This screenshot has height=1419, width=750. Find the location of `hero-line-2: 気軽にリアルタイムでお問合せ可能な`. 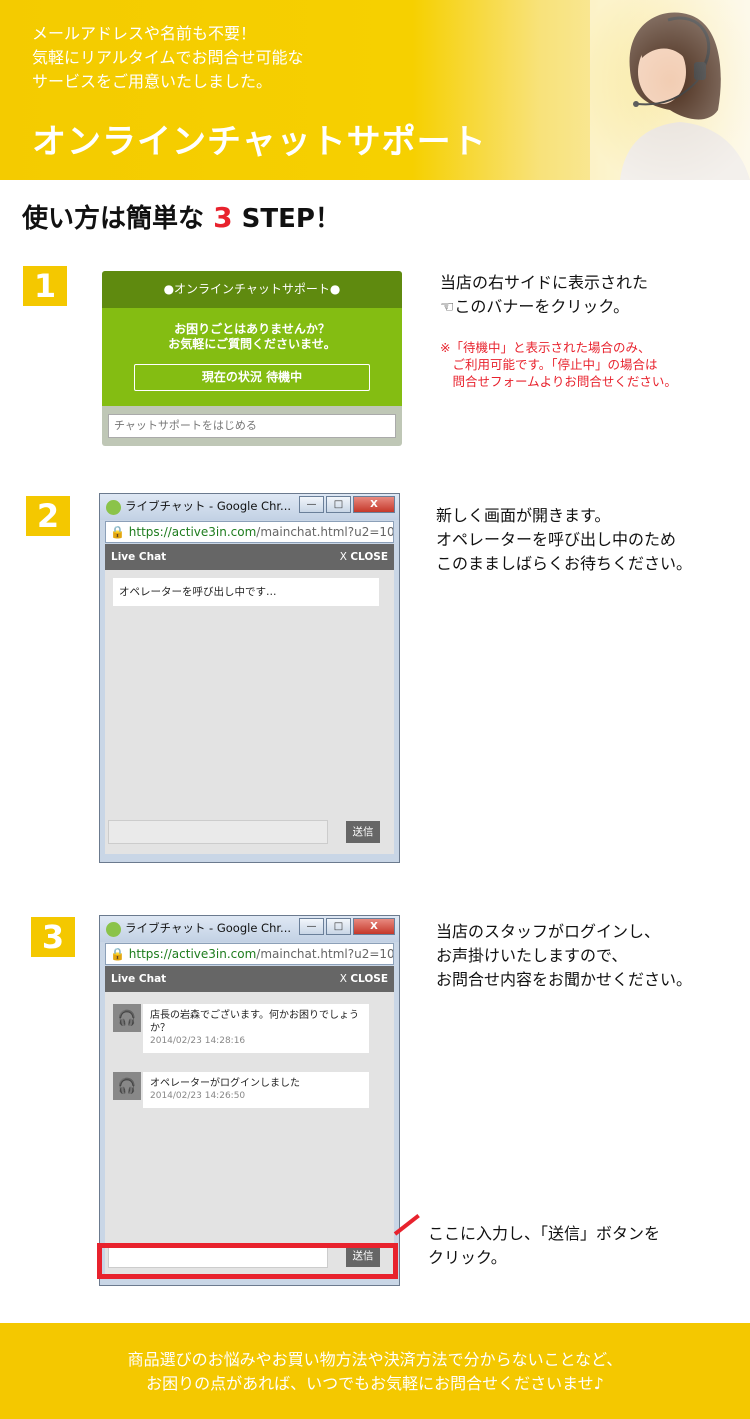

hero-line-2: 気軽にリアルタイムでお問合せ可能な is located at coordinates (168, 57).